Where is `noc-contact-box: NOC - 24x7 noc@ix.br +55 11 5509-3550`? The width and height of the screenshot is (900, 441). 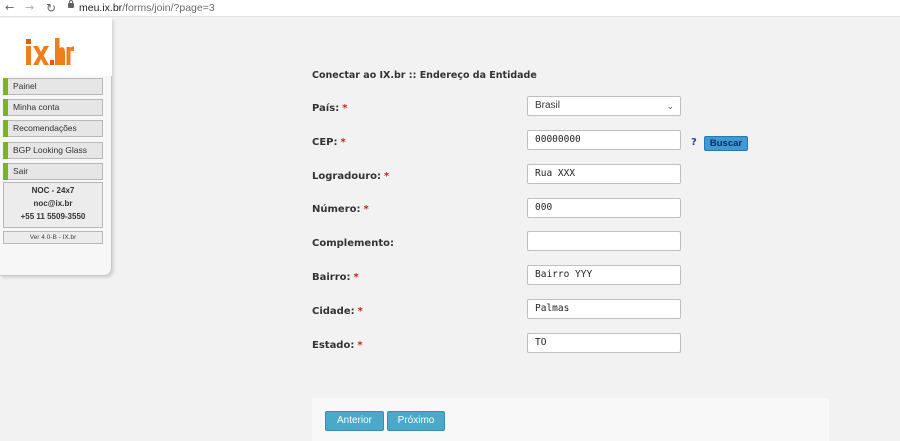 noc-contact-box: NOC - 24x7 noc@ix.br +55 11 5509-3550 is located at coordinates (53, 205).